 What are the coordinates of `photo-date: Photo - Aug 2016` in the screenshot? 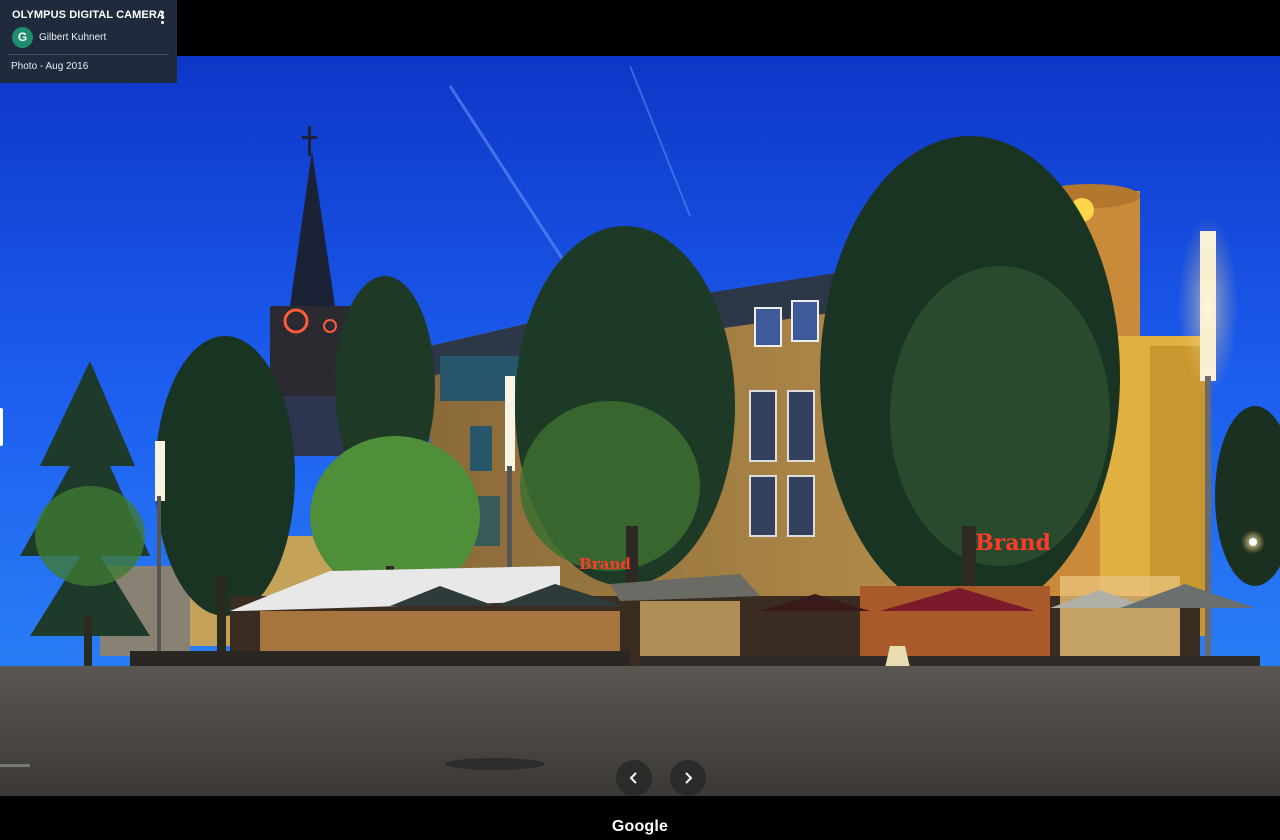 It's located at (50, 66).